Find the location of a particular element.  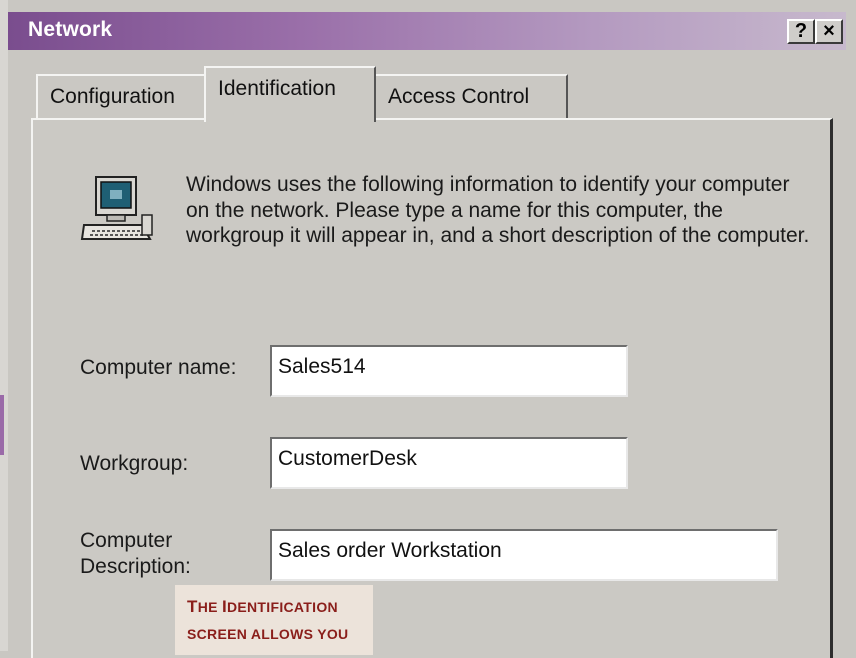

computer-name-field: Sales514 is located at coordinates (449, 371).